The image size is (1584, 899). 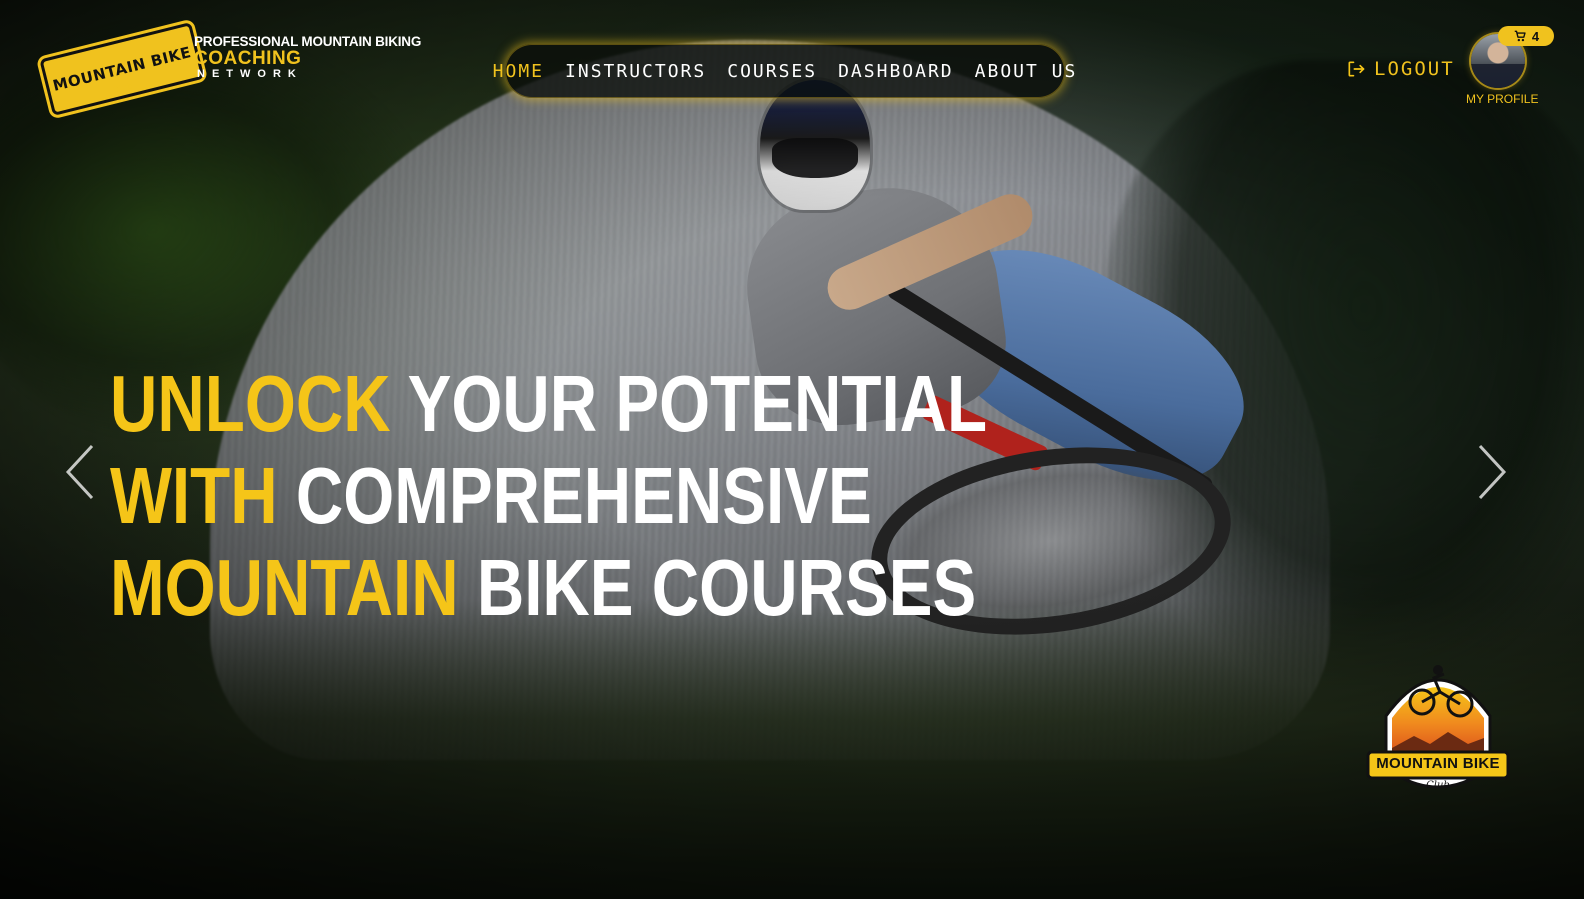 I want to click on logout-icon, so click(x=1356, y=69).